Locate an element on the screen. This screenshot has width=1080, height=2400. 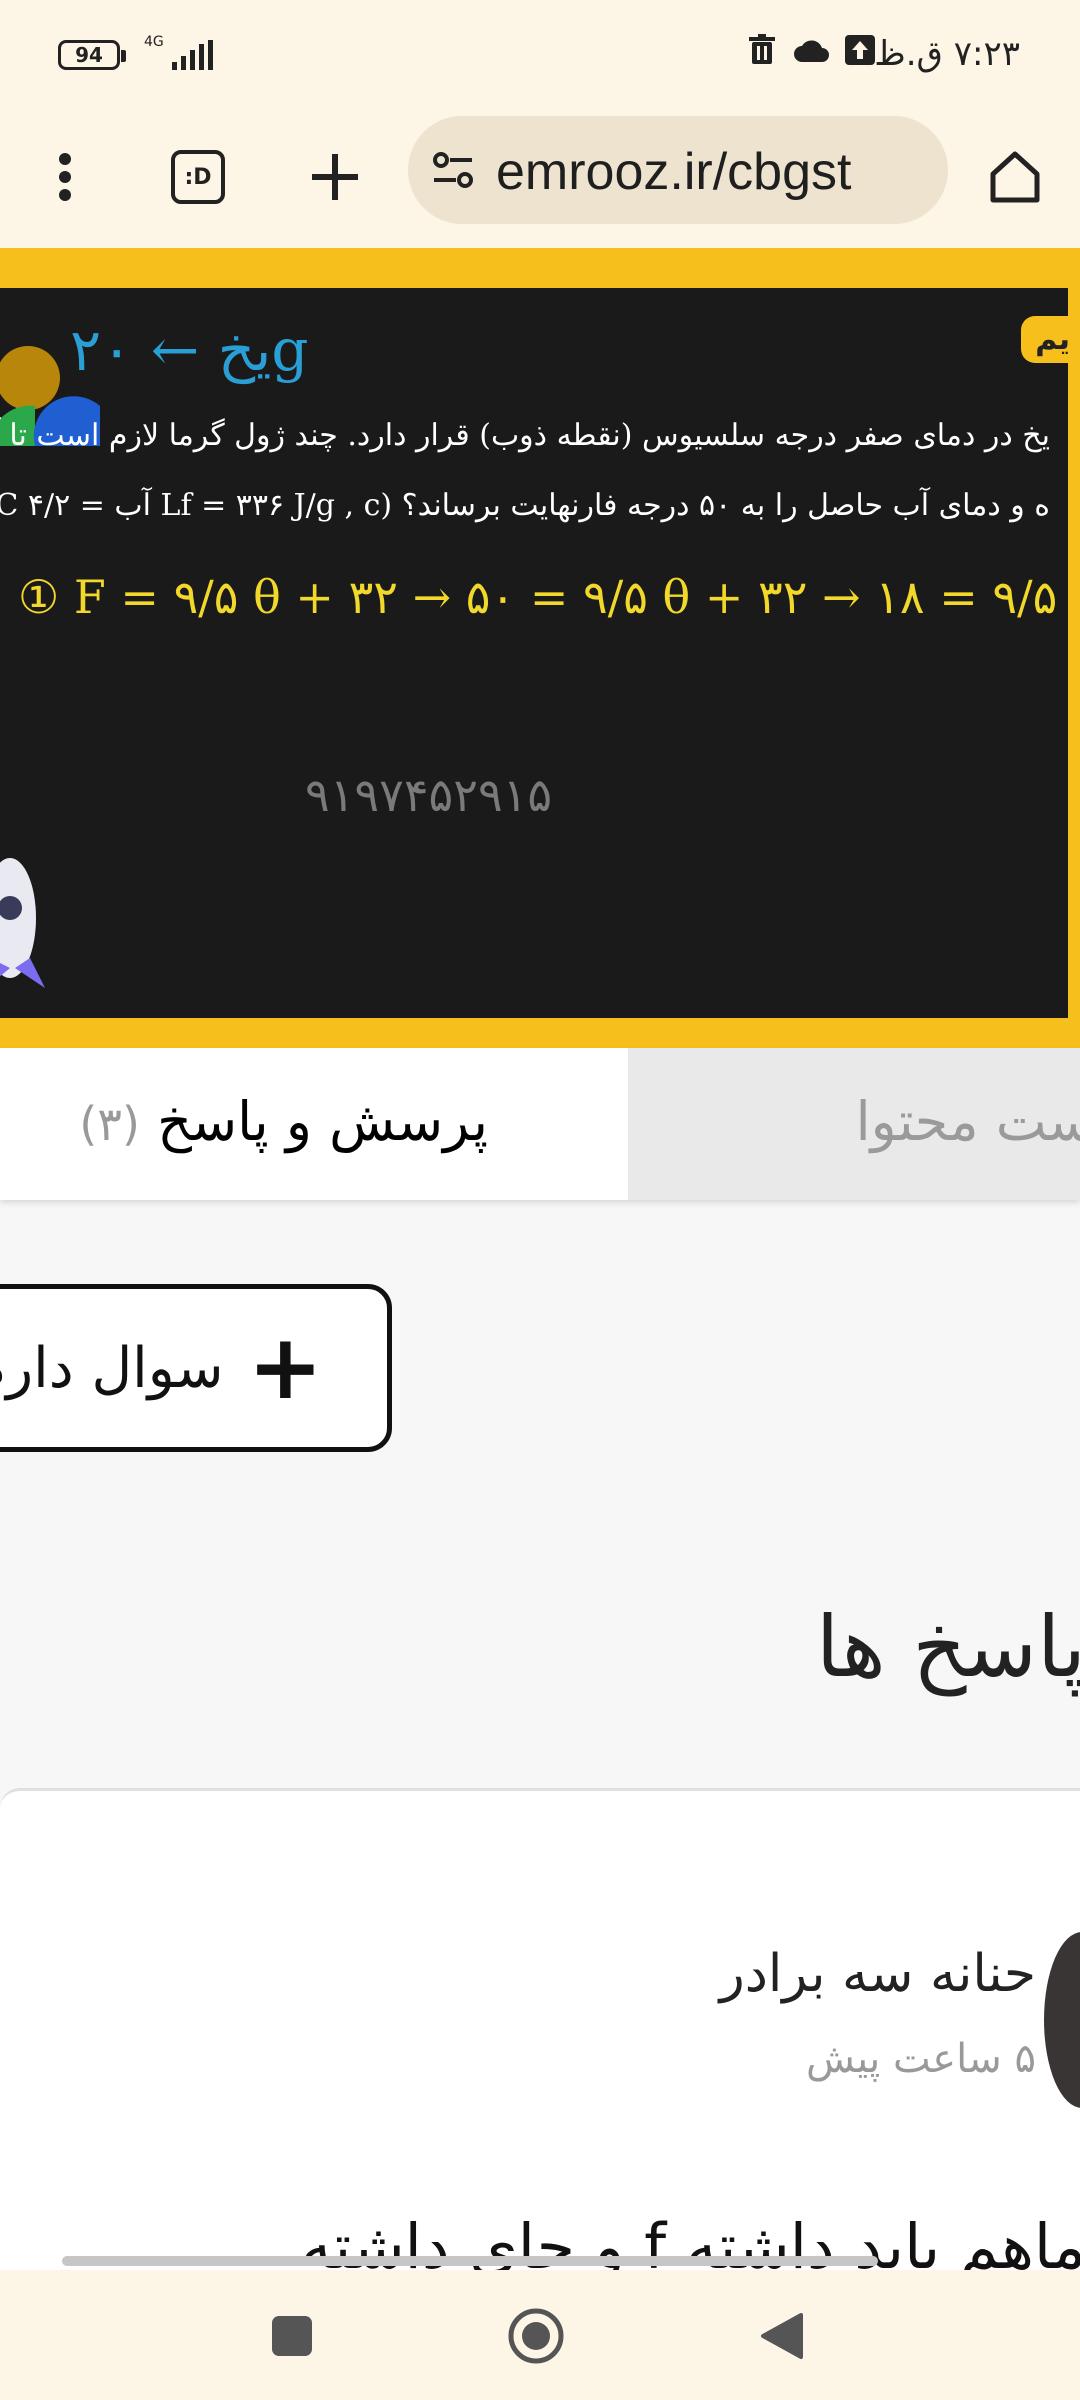
answer-time: ۵ ساعت پیش is located at coordinates (921, 2059).